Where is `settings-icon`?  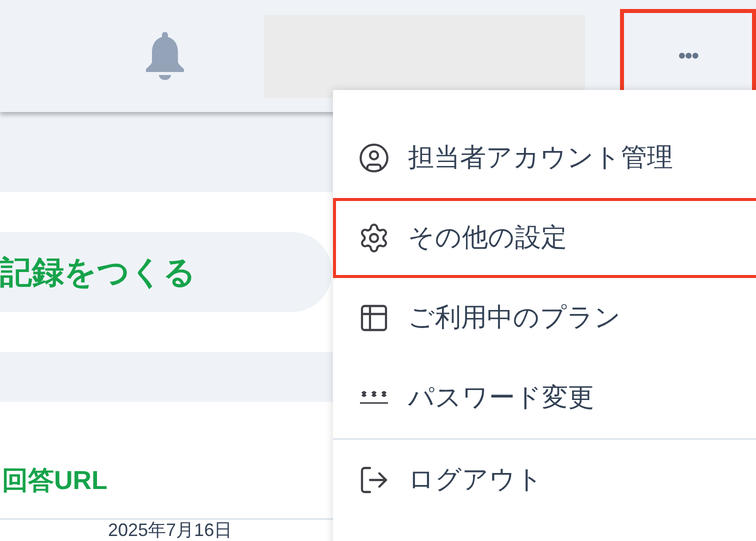 settings-icon is located at coordinates (374, 238).